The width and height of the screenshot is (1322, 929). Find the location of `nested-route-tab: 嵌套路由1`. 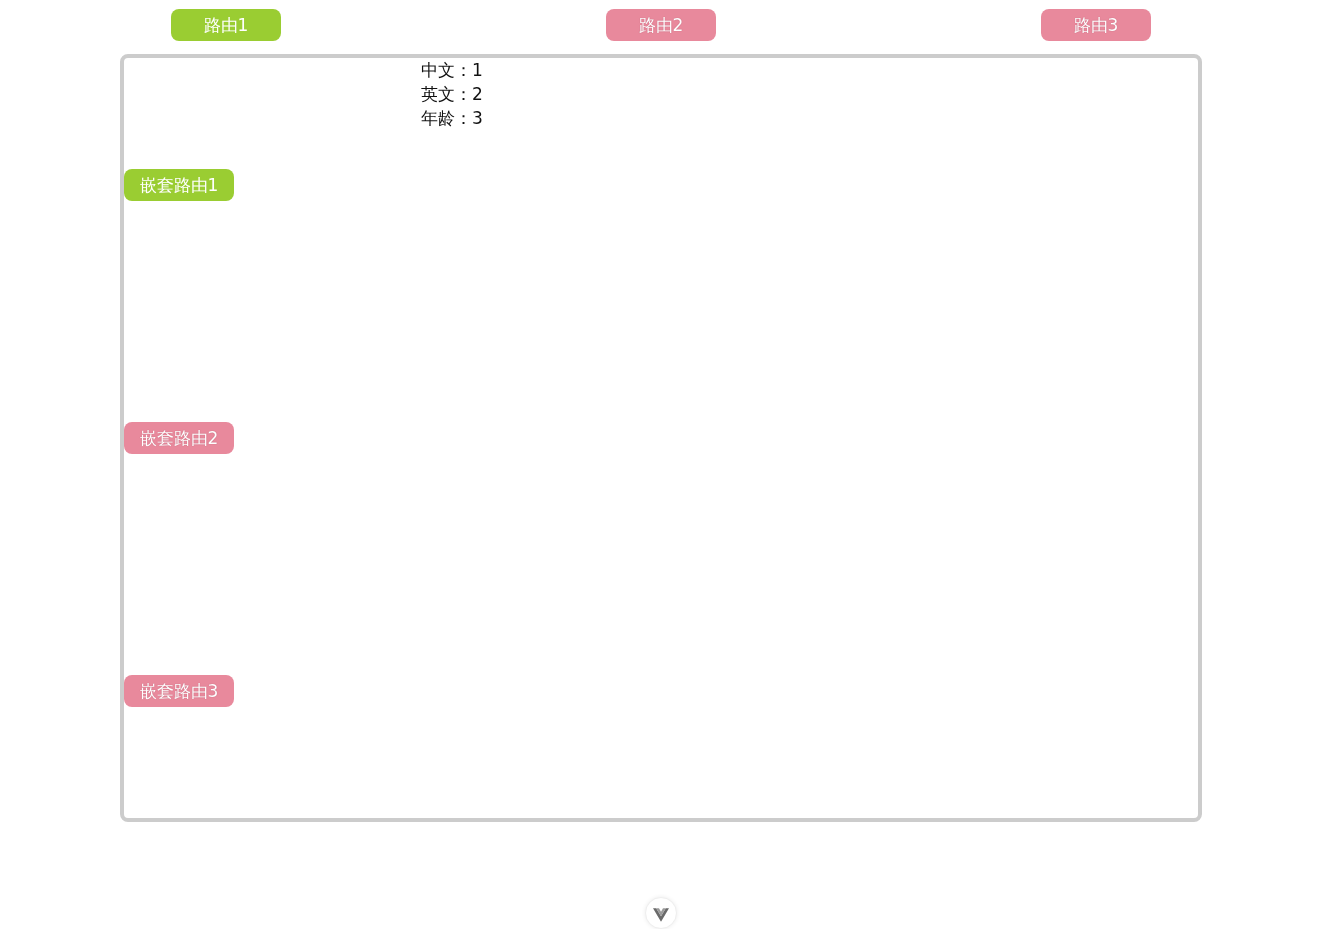

nested-route-tab: 嵌套路由1 is located at coordinates (179, 184).